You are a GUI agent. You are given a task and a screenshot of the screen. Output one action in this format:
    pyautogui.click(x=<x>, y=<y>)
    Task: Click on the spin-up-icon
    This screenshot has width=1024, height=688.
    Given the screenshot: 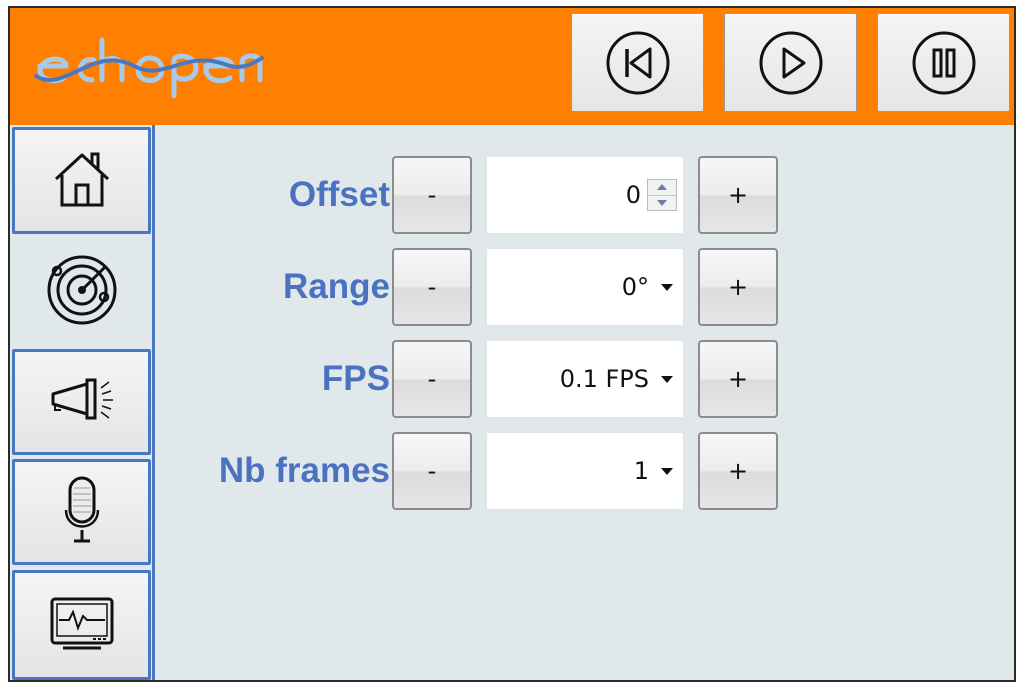 What is the action you would take?
    pyautogui.click(x=662, y=187)
    